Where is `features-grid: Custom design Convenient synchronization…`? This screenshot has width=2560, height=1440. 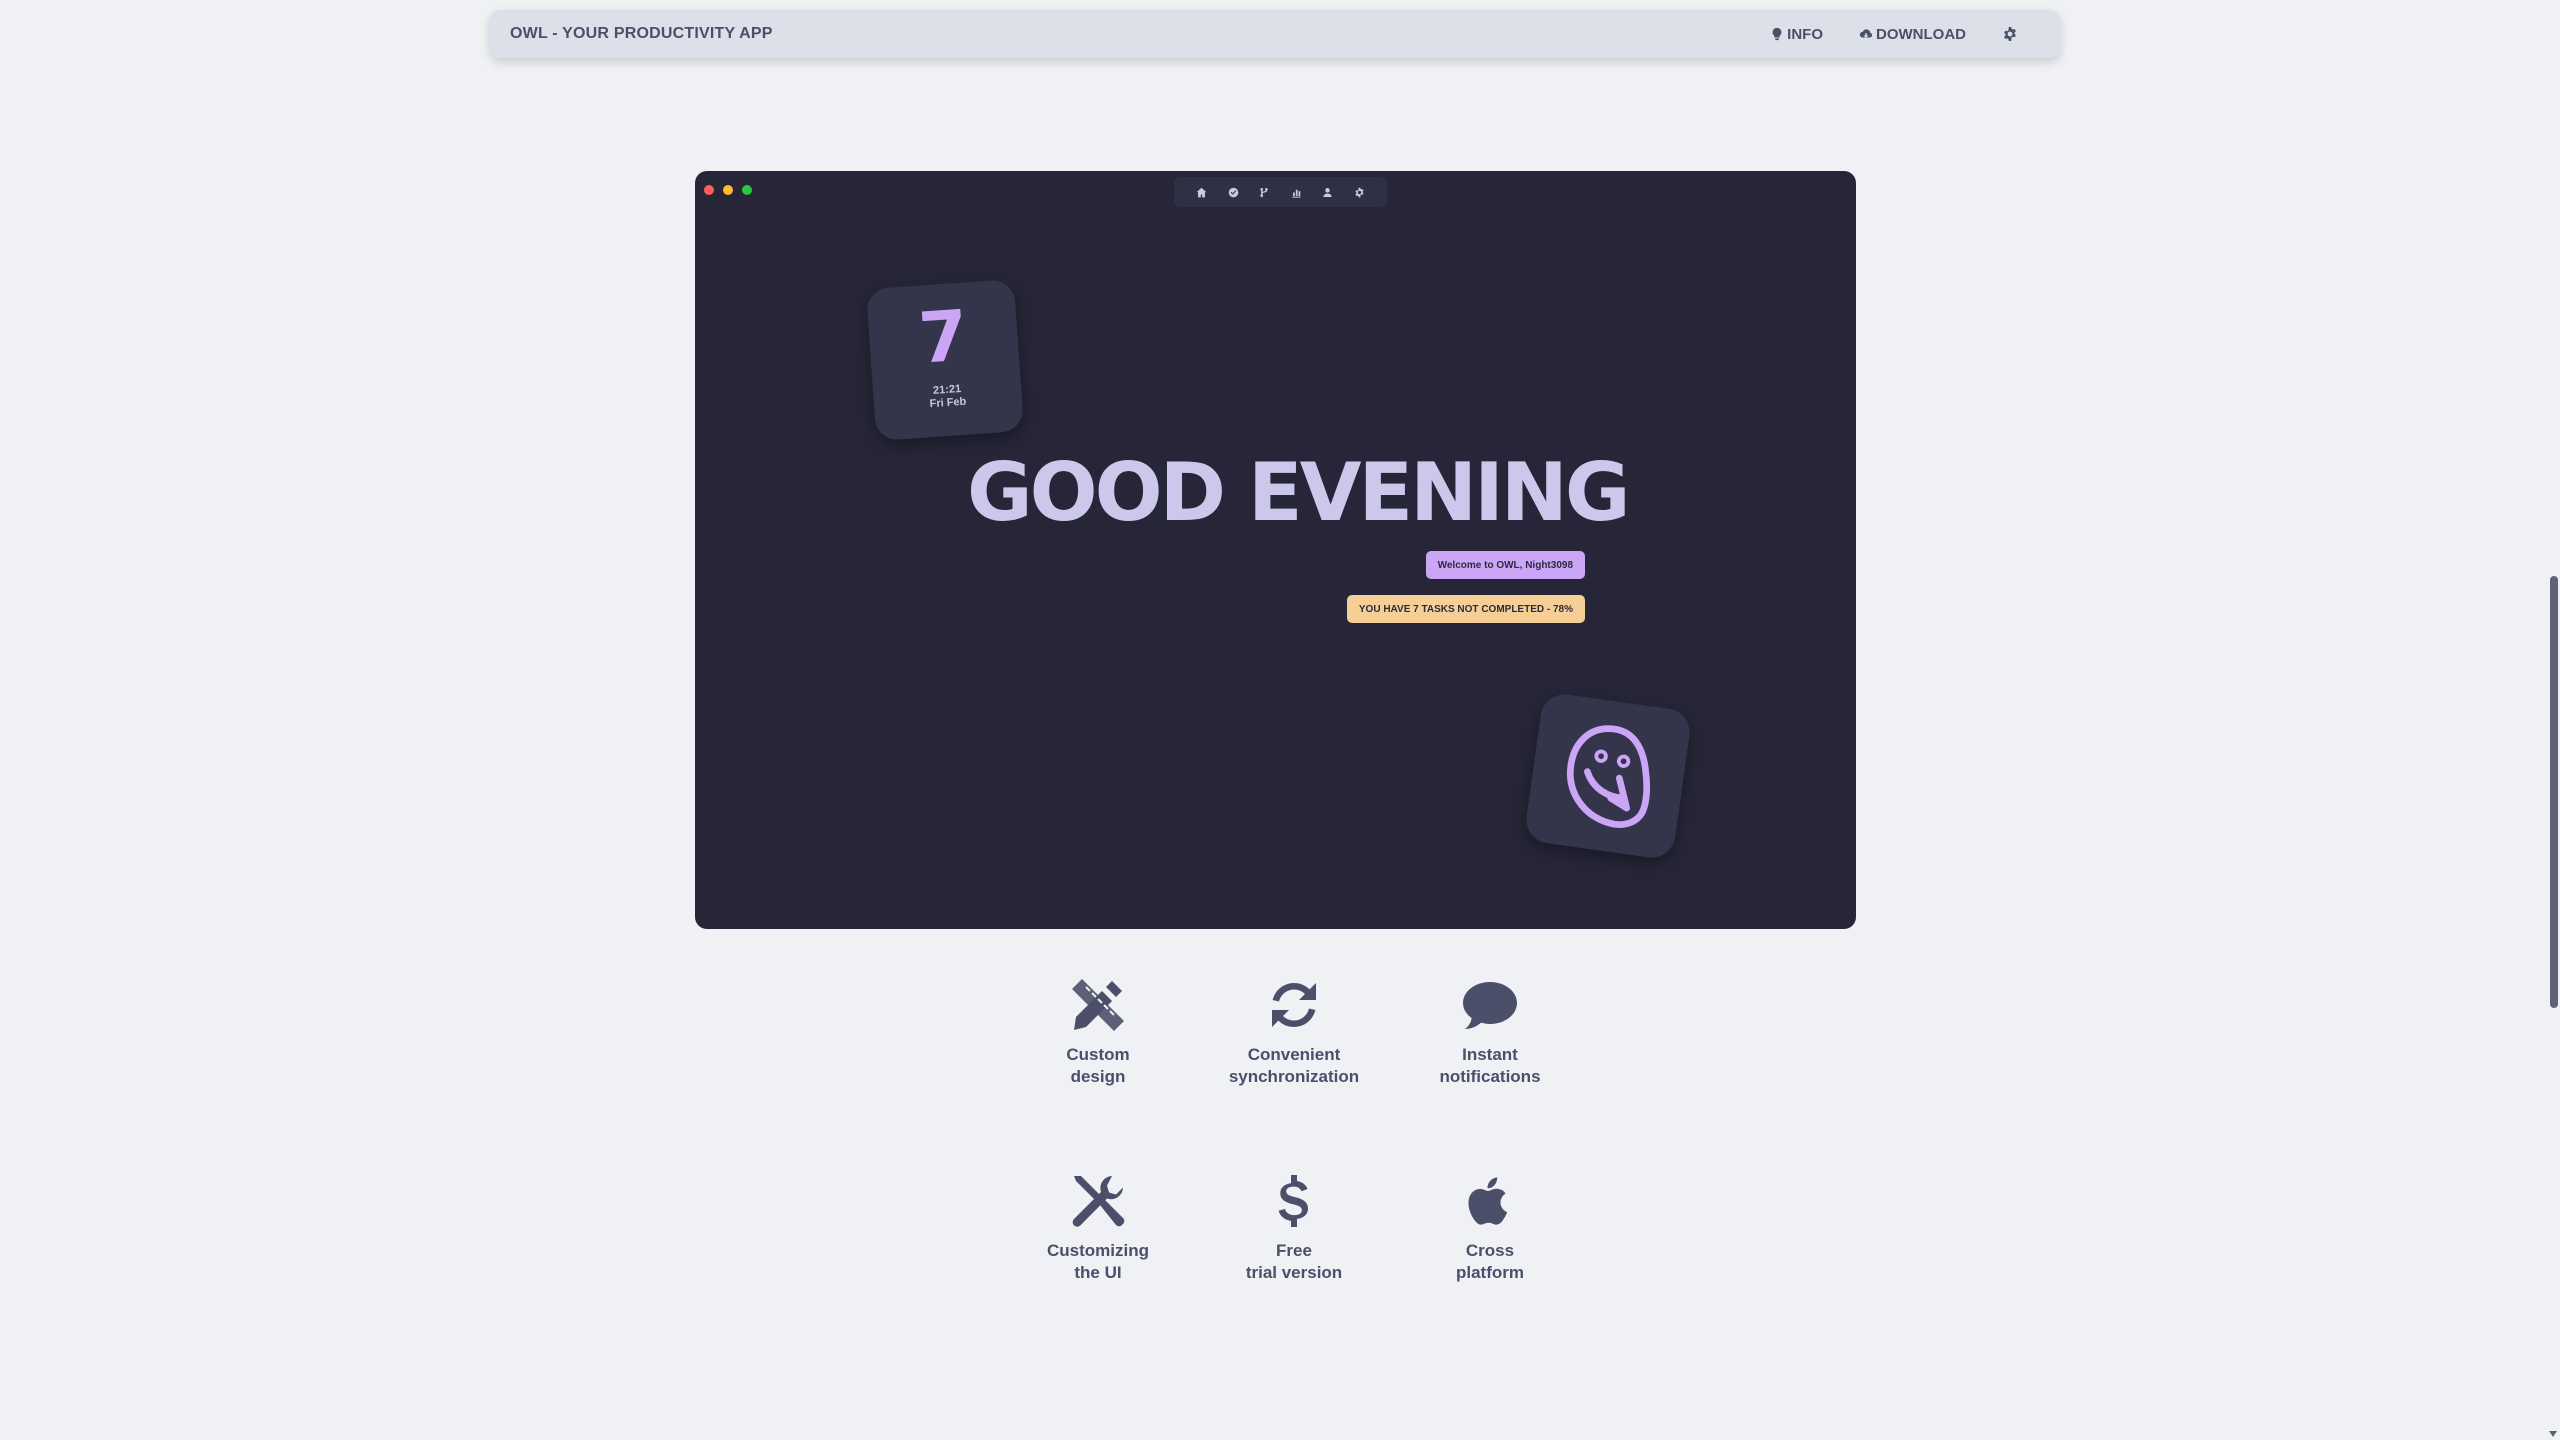
features-grid: Custom design Convenient synchronization… is located at coordinates (1295, 1144).